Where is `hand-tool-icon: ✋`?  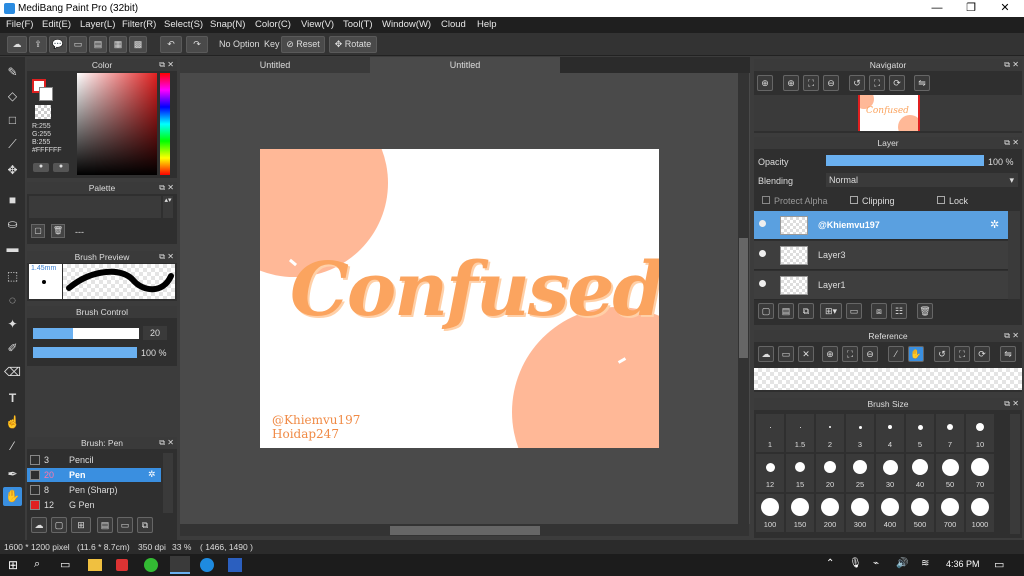
hand-tool-icon: ✋ is located at coordinates (12, 496).